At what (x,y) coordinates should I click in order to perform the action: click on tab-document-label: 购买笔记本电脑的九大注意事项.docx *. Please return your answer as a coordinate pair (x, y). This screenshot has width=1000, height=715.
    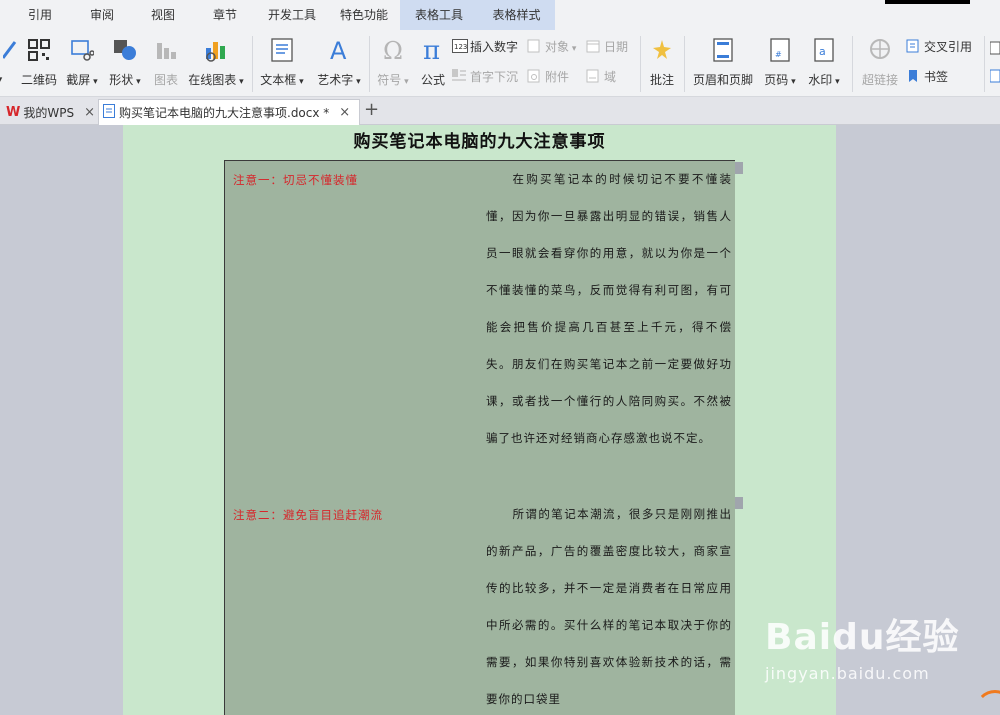
    Looking at the image, I should click on (224, 113).